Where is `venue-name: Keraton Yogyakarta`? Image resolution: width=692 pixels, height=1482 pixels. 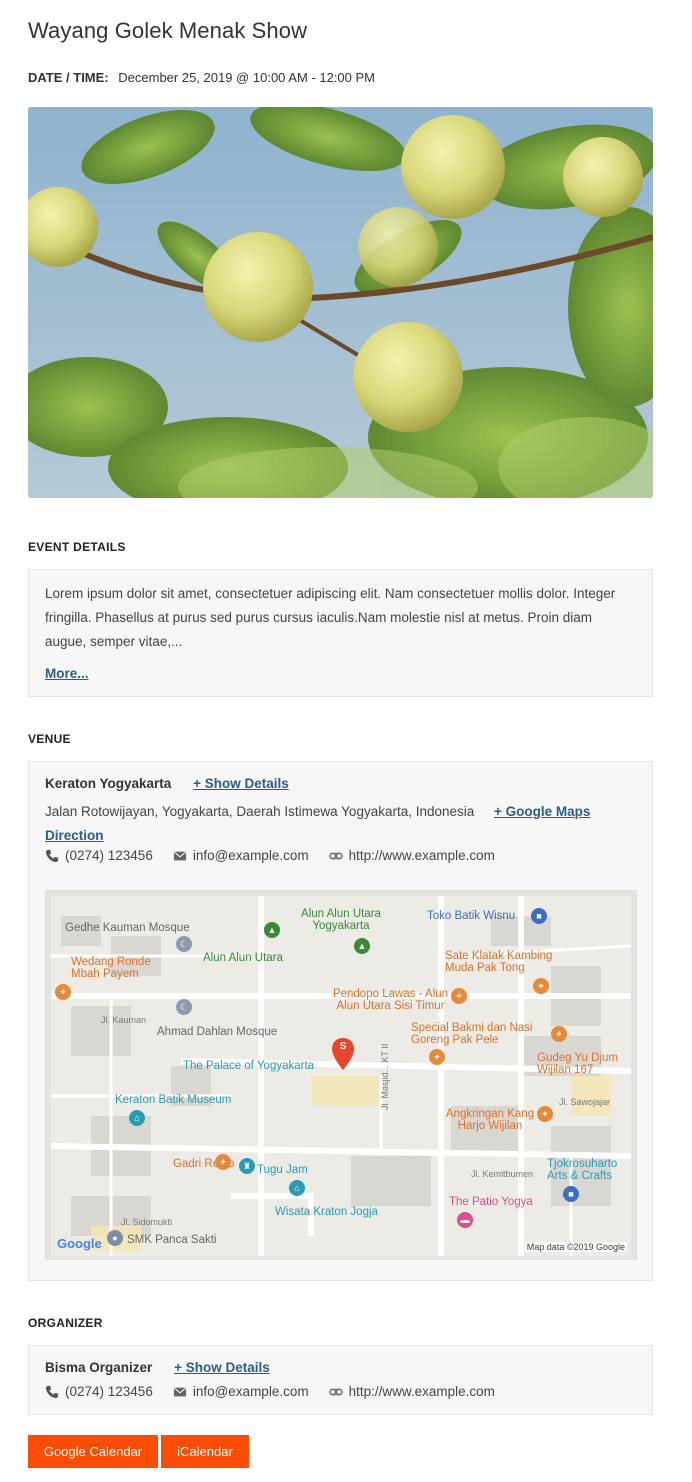 venue-name: Keraton Yogyakarta is located at coordinates (108, 783).